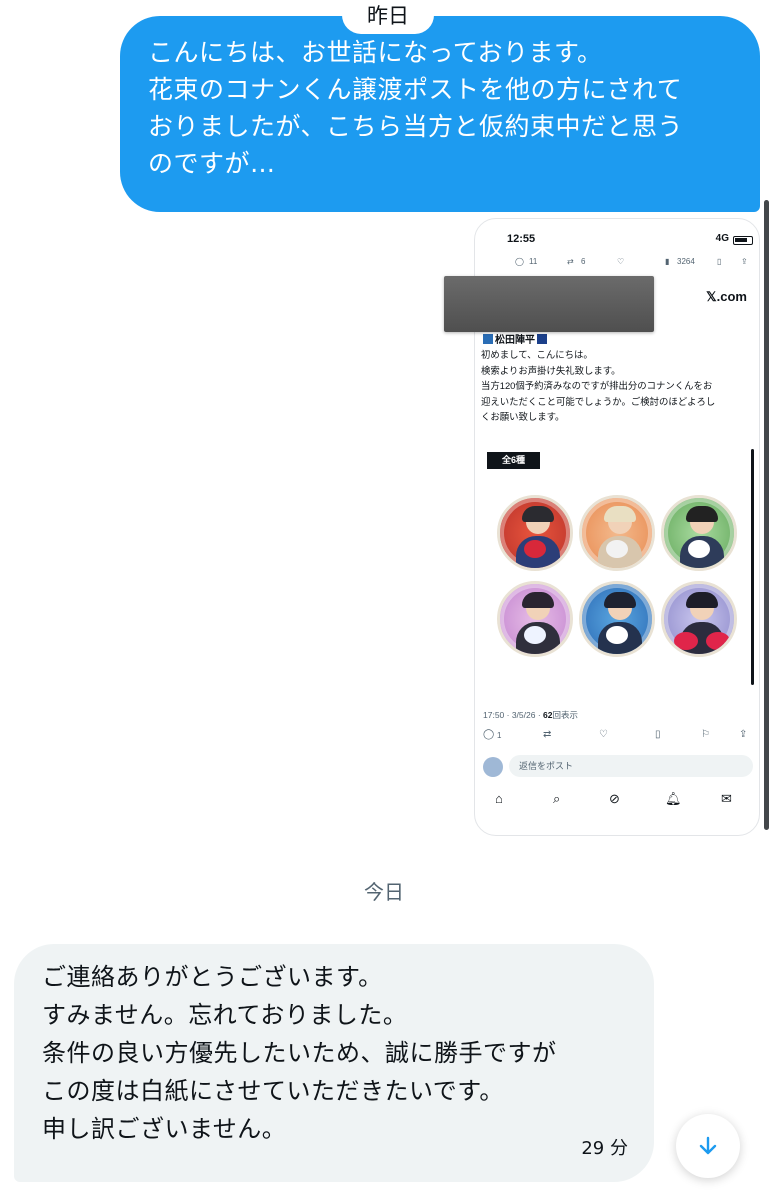  Describe the element at coordinates (752, 567) in the screenshot. I see `embedded-scrollbar` at that location.